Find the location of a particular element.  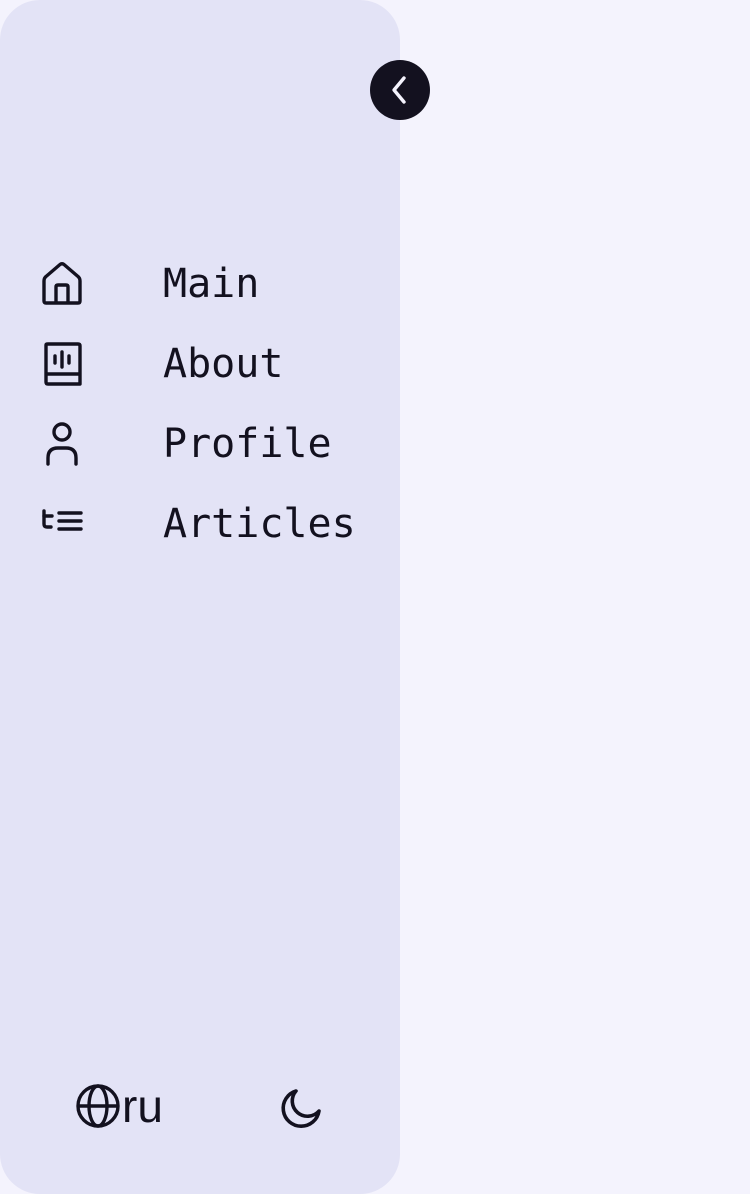

globe-icon is located at coordinates (98, 1106).